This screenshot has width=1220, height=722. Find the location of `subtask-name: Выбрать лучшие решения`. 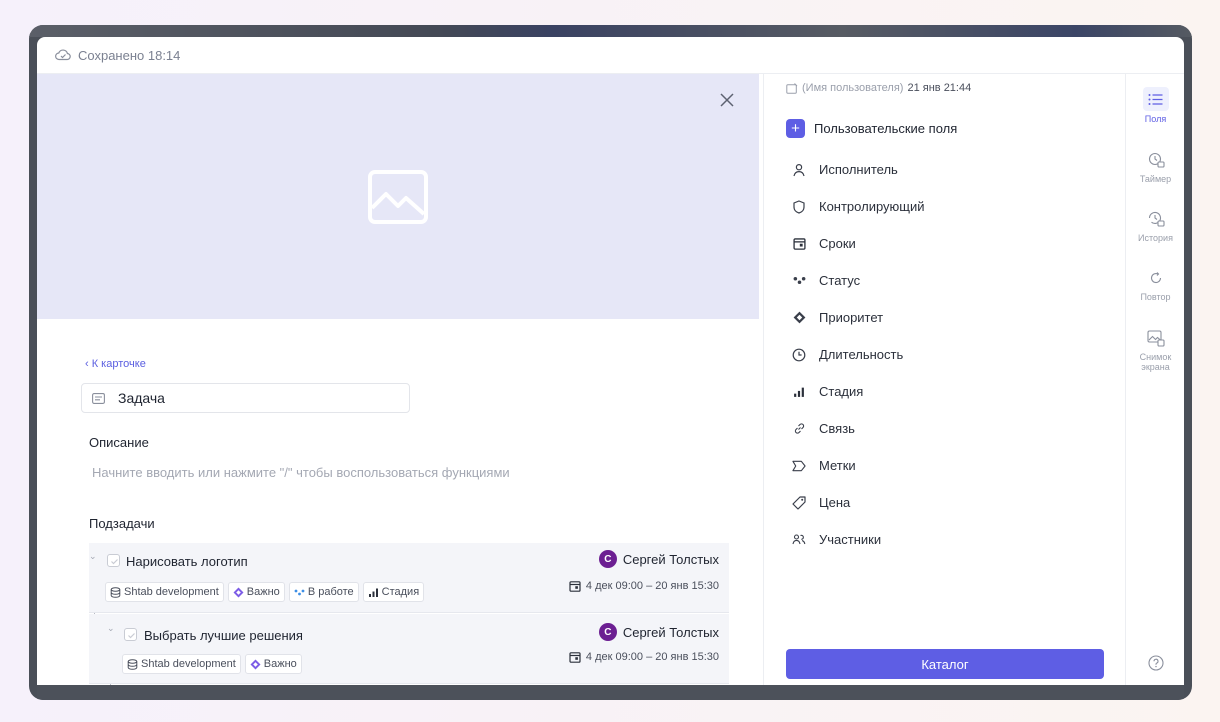

subtask-name: Выбрать лучшие решения is located at coordinates (223, 635).